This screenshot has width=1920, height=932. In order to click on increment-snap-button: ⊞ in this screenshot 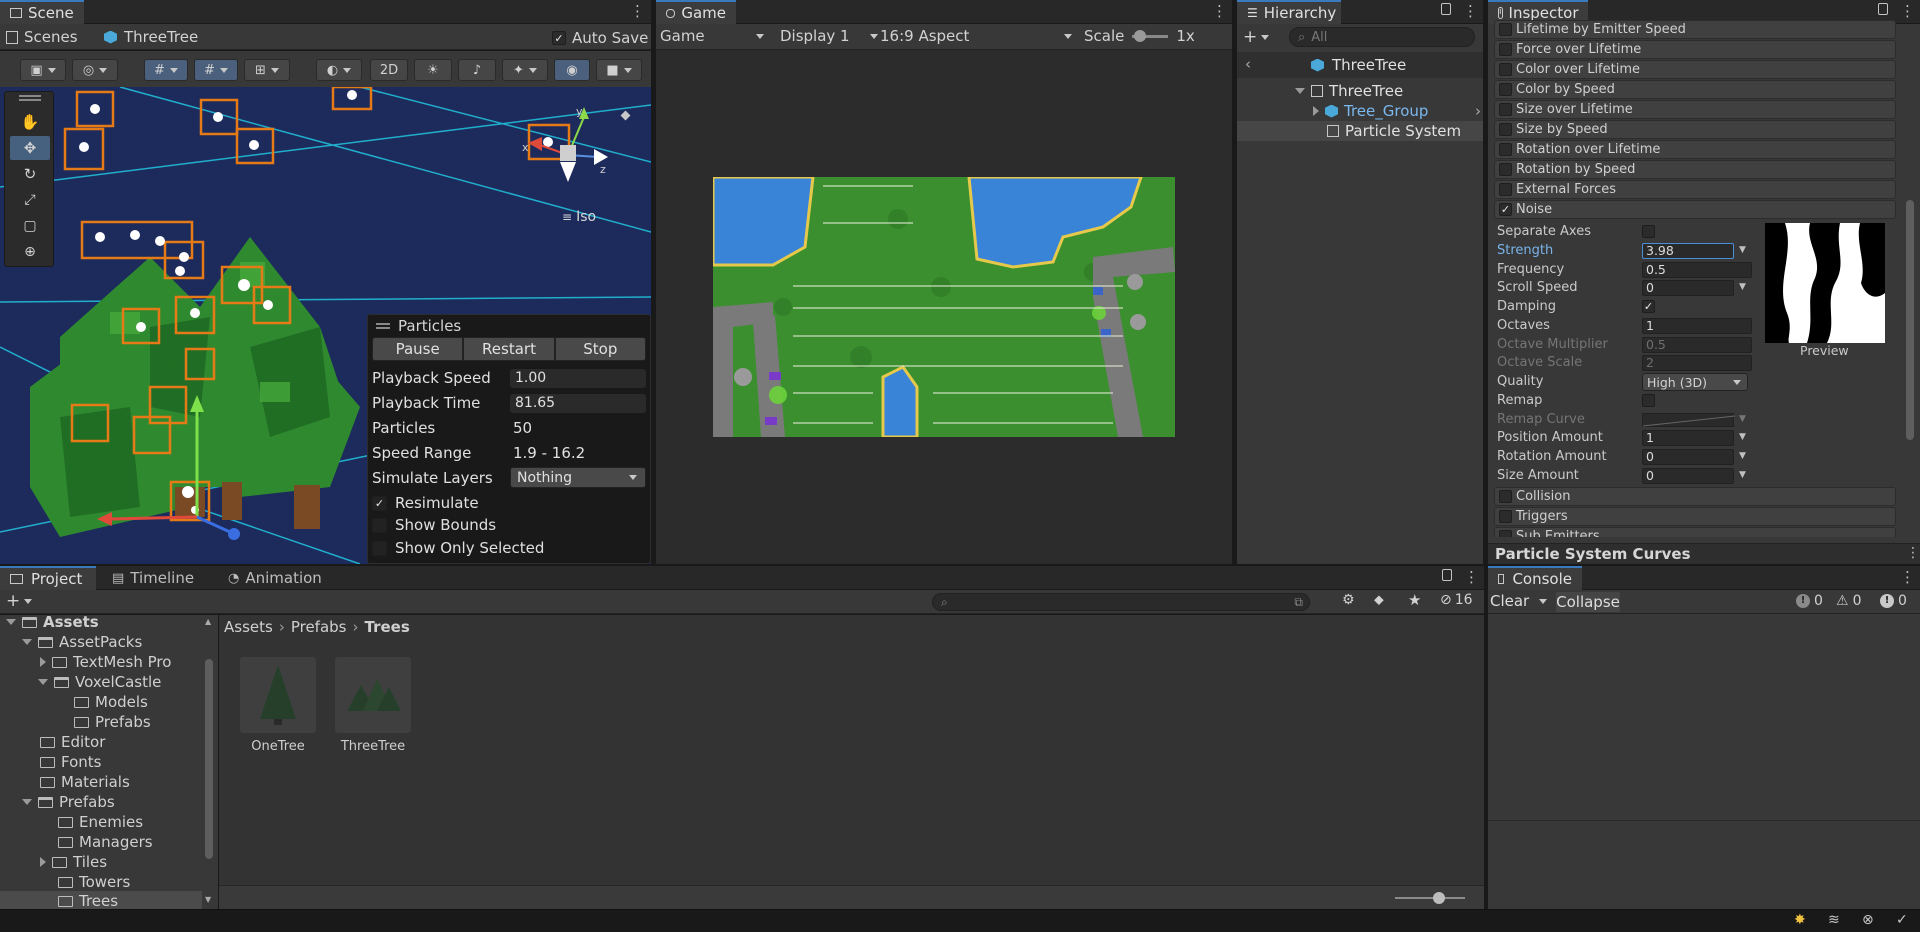, I will do `click(267, 70)`.